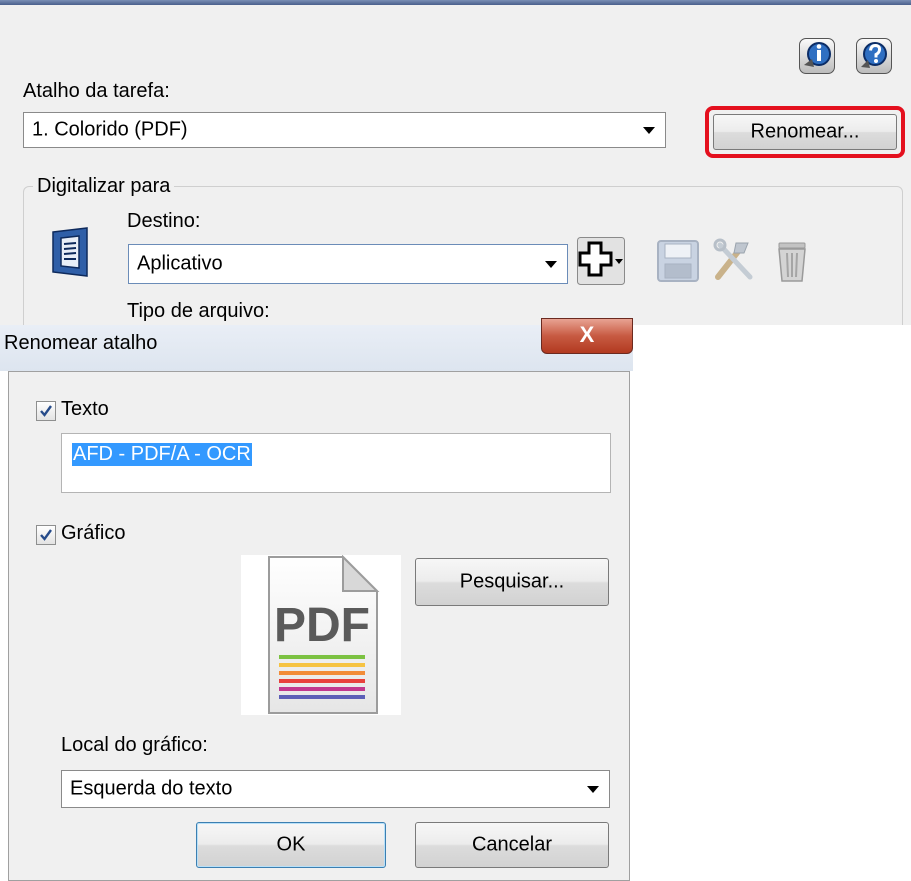 The height and width of the screenshot is (881, 911). What do you see at coordinates (96, 91) in the screenshot?
I see `task-shortcut-label: Atalho da tarefa:` at bounding box center [96, 91].